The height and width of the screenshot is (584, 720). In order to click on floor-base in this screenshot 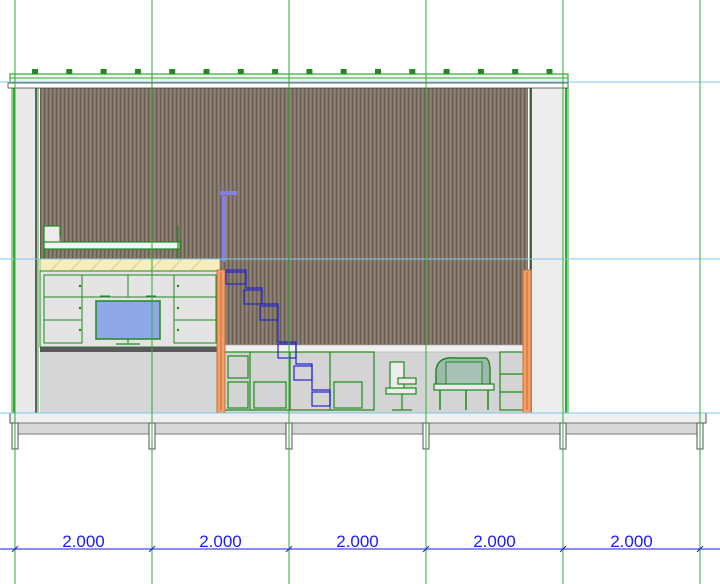, I will do `click(358, 431)`.